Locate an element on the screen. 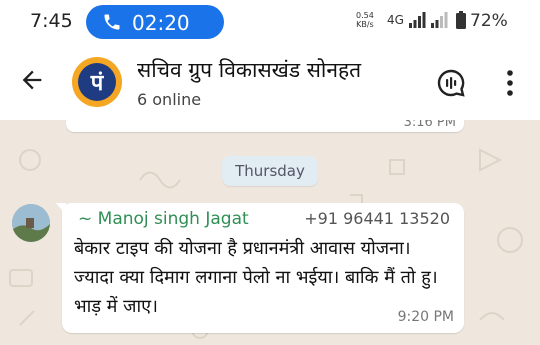  message-time: 9:20 PM is located at coordinates (425, 317).